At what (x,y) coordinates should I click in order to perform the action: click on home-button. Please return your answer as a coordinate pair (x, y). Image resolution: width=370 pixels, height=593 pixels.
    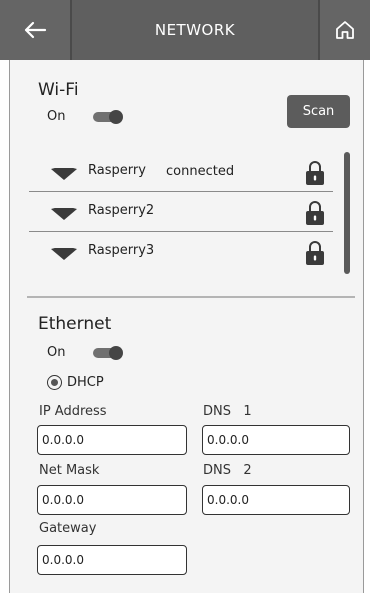
    Looking at the image, I should click on (344, 30).